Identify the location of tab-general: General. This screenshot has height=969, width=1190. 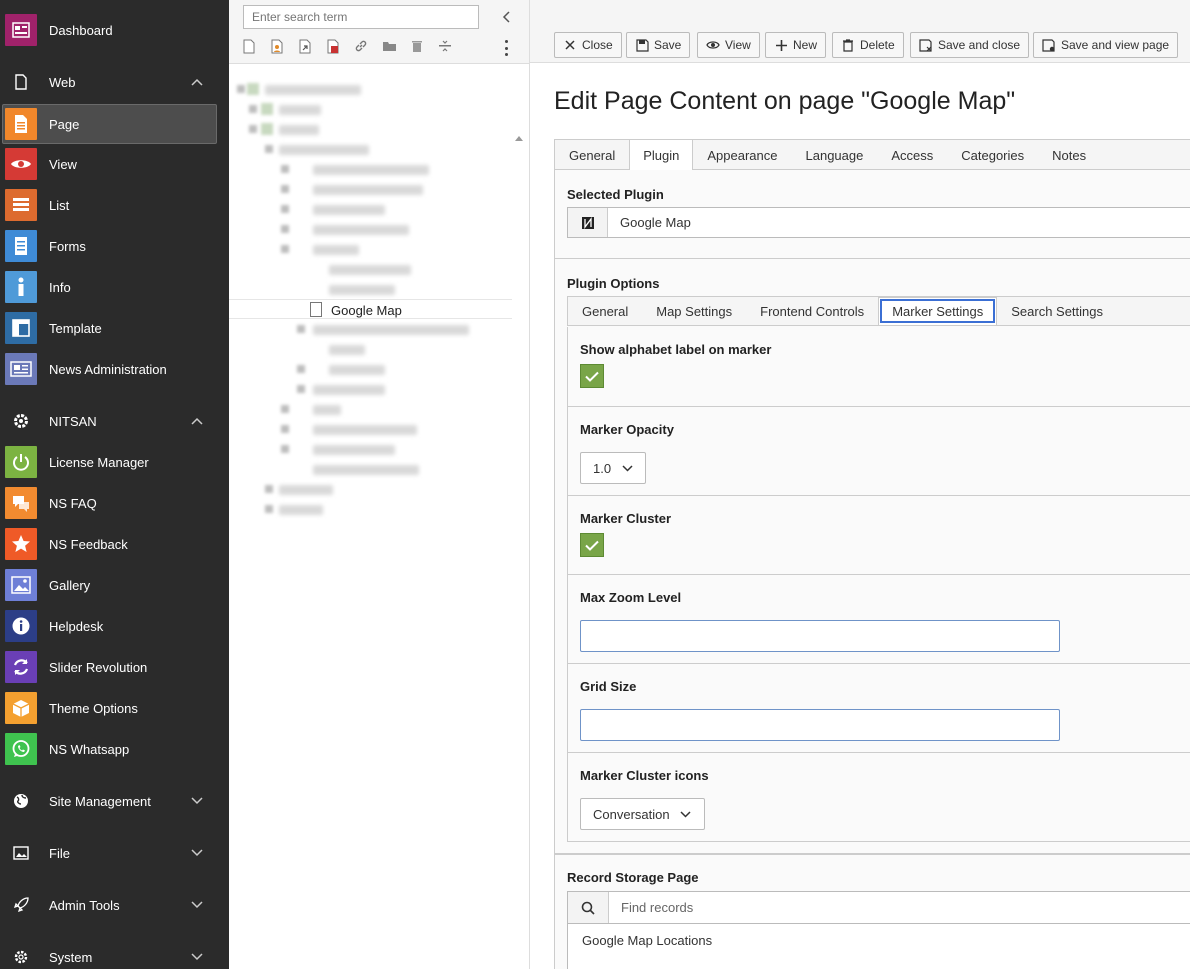
(592, 154).